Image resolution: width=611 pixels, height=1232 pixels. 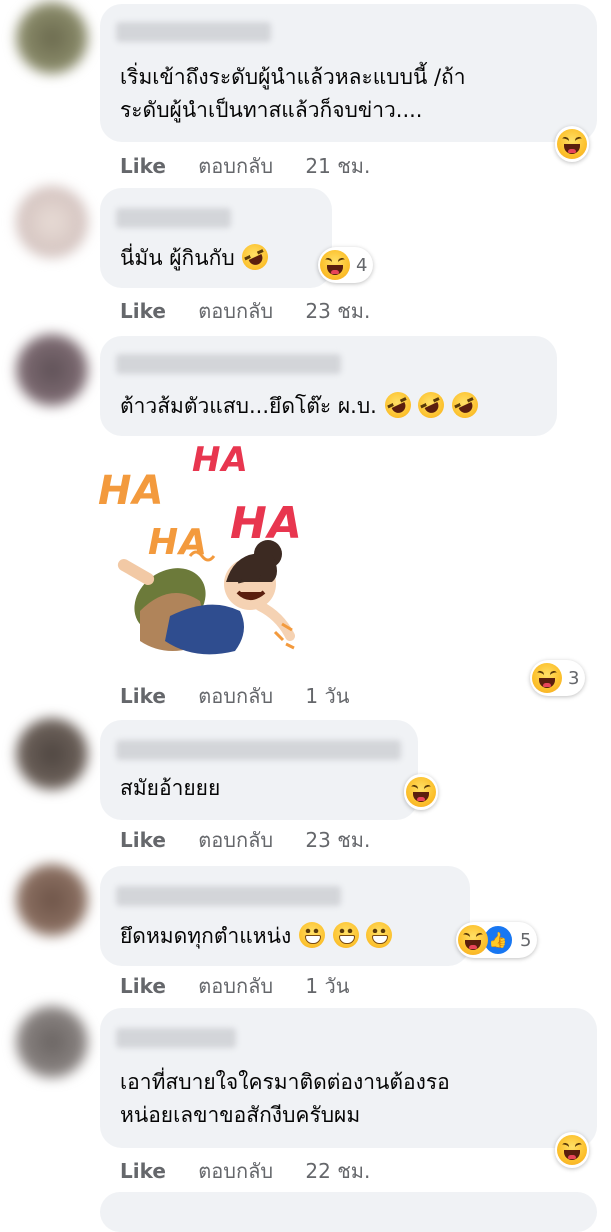 What do you see at coordinates (301, 405) in the screenshot?
I see `comment-text: ต้าวส้มตัวแสบ...ยึดโต๊ะ ผ.บ.` at bounding box center [301, 405].